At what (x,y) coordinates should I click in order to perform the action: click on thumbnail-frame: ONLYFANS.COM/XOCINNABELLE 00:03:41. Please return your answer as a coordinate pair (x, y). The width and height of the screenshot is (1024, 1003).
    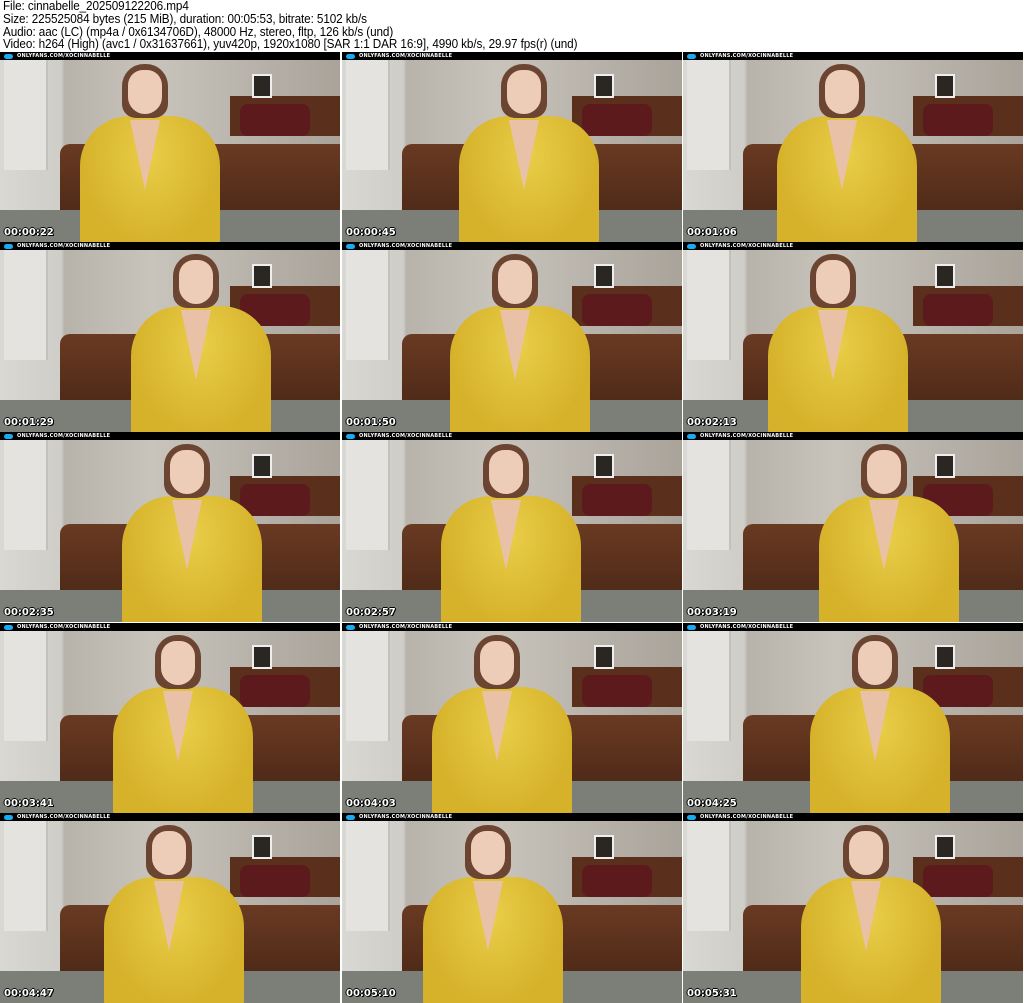
    Looking at the image, I should click on (170, 718).